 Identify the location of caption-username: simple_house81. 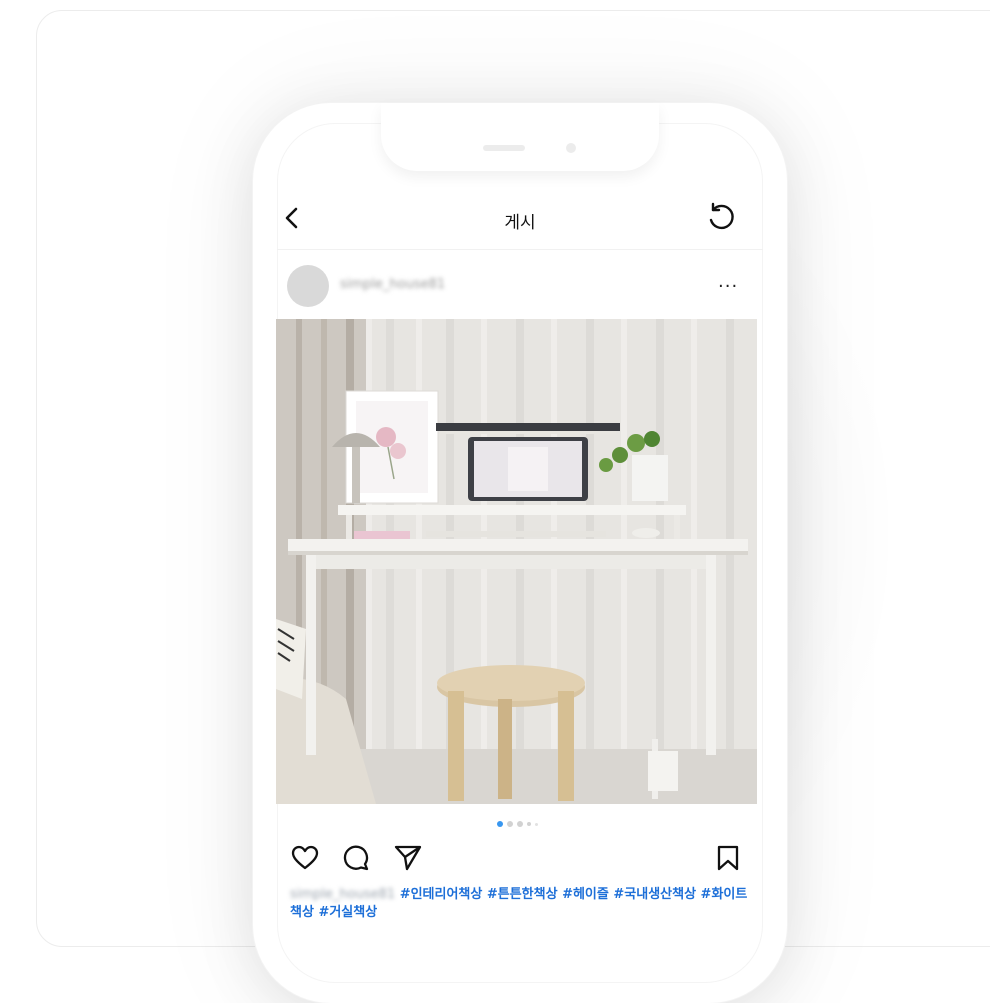
(342, 894).